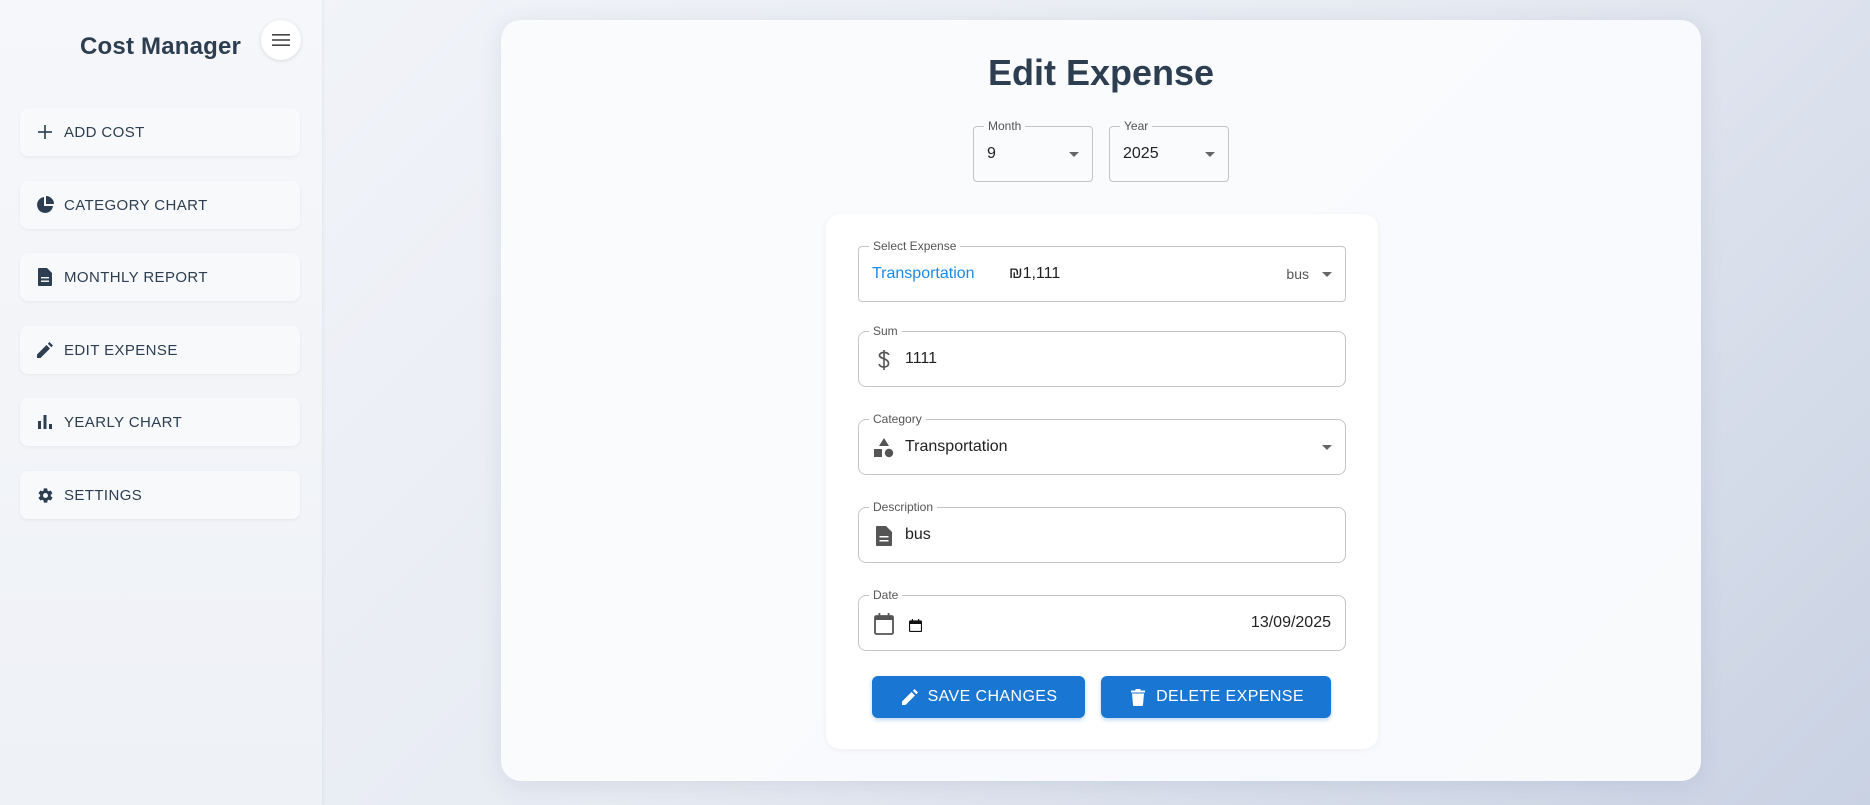 The image size is (1870, 805). Describe the element at coordinates (915, 625) in the screenshot. I see `date-picker-icon` at that location.